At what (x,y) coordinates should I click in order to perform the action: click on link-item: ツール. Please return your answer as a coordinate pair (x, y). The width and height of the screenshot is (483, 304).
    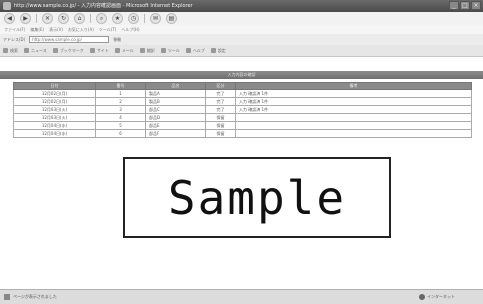
    Looking at the image, I should click on (170, 51).